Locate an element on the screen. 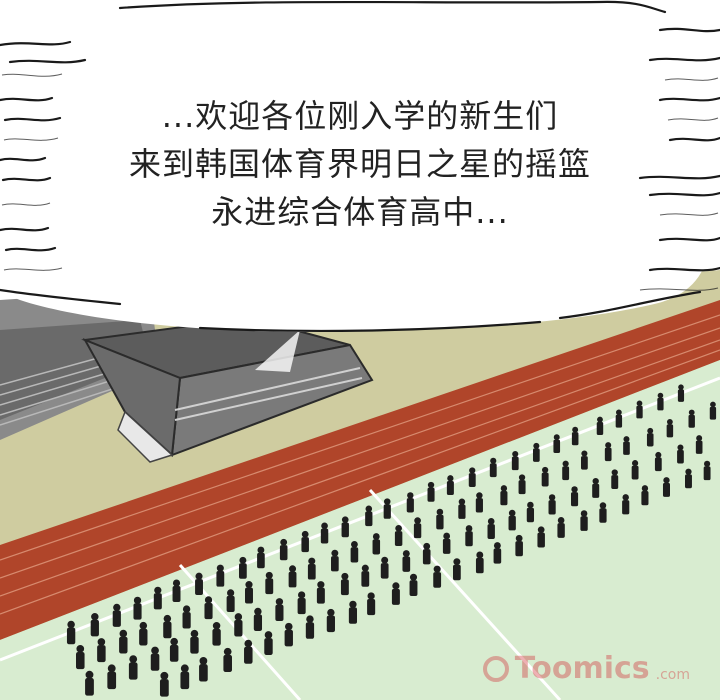 The width and height of the screenshot is (720, 700). watermark-suffix: .com is located at coordinates (672, 674).